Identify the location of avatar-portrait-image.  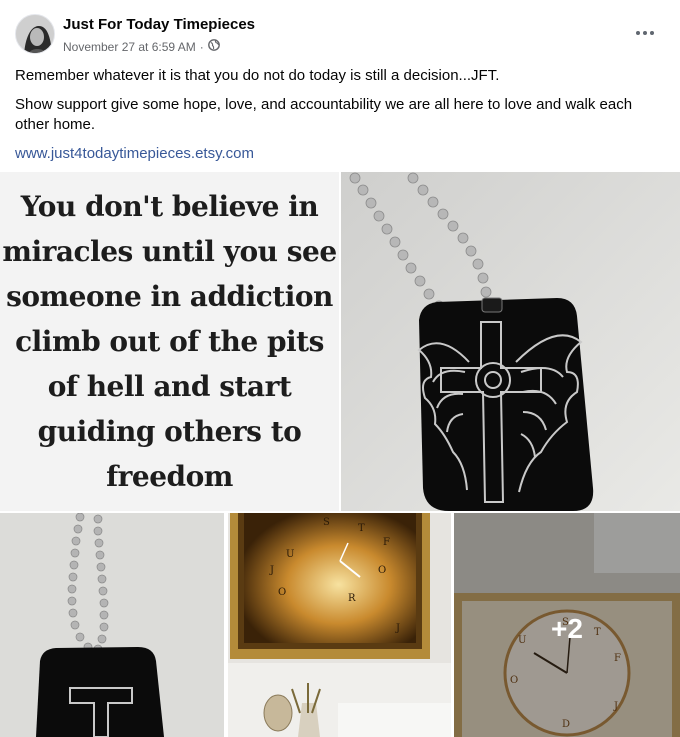
(35, 34).